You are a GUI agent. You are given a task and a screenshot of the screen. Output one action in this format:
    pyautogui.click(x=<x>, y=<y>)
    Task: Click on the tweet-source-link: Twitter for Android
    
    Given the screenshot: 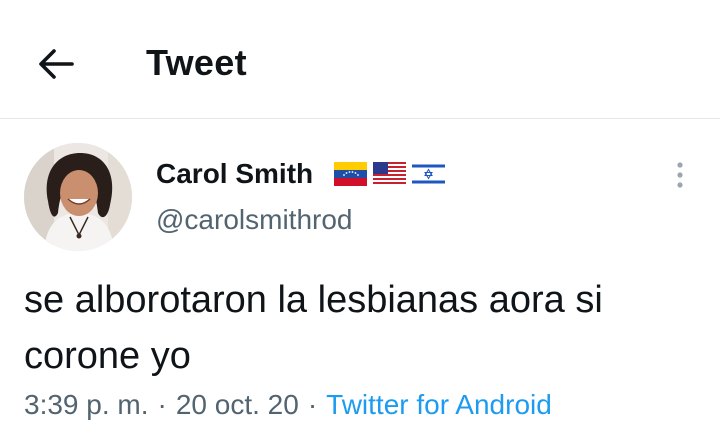 What is the action you would take?
    pyautogui.click(x=439, y=404)
    